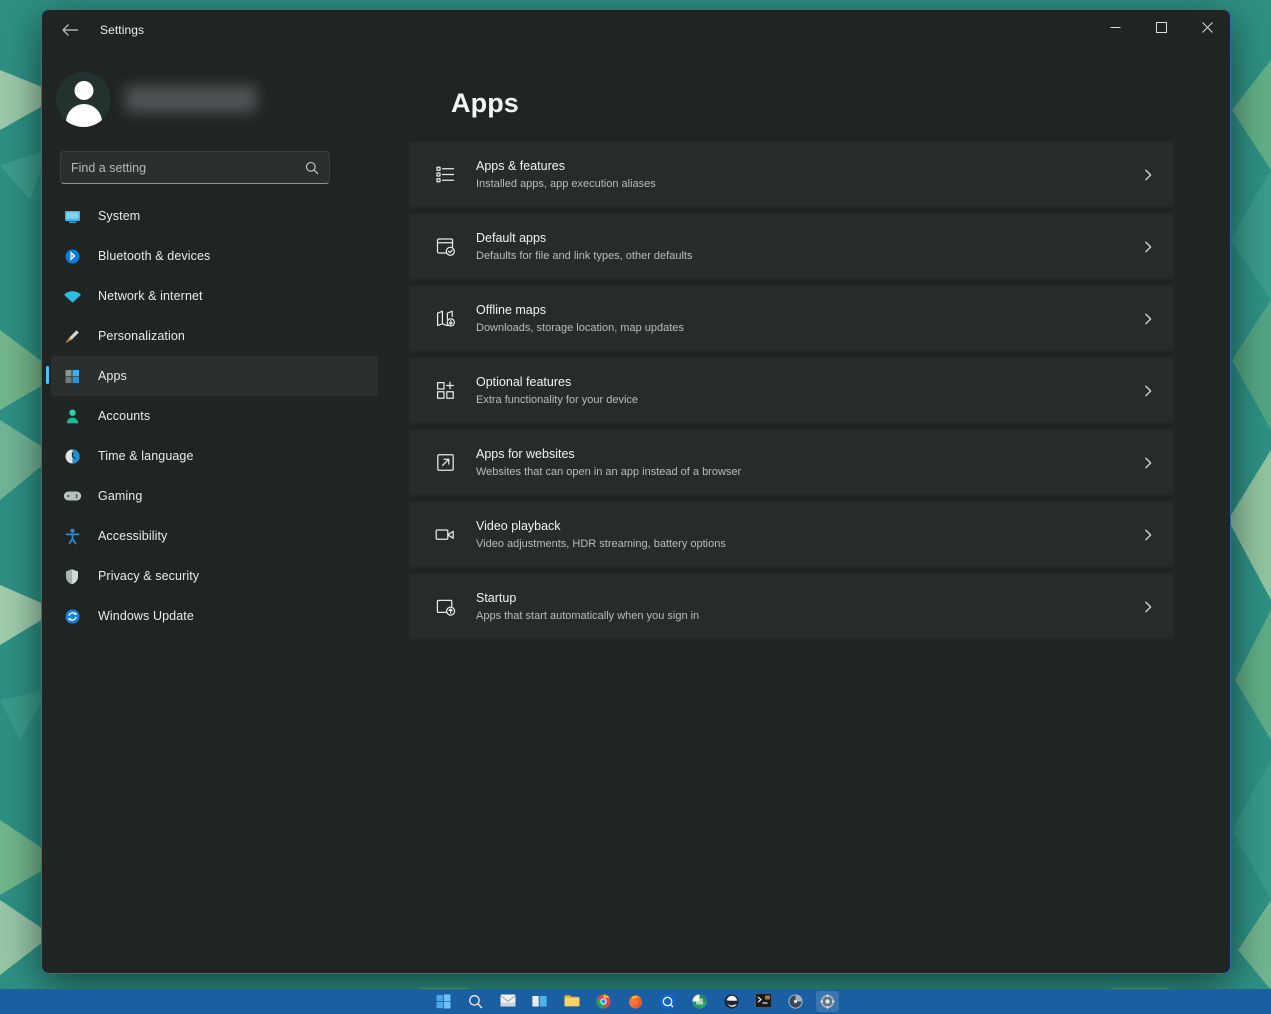 The image size is (1271, 1014). What do you see at coordinates (445, 606) in the screenshot?
I see `startup-icon` at bounding box center [445, 606].